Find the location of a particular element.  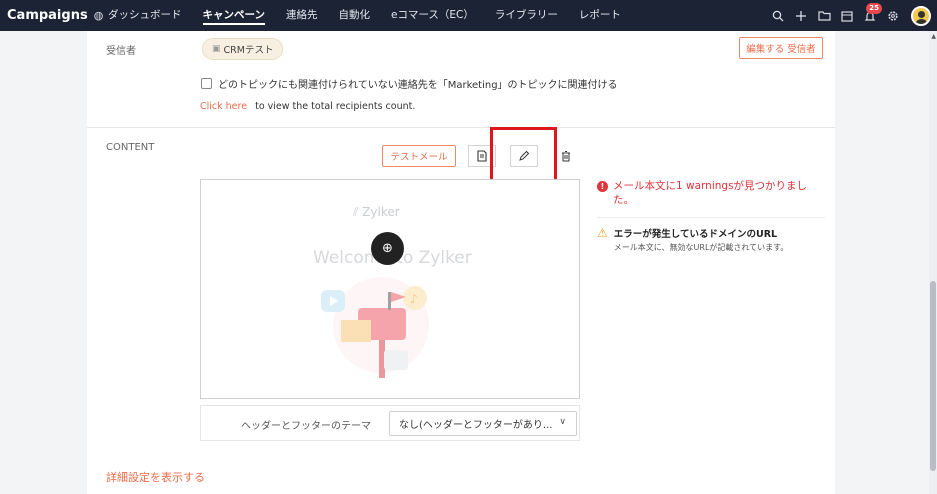

recipient-tag-text: CRMテスト is located at coordinates (248, 50).